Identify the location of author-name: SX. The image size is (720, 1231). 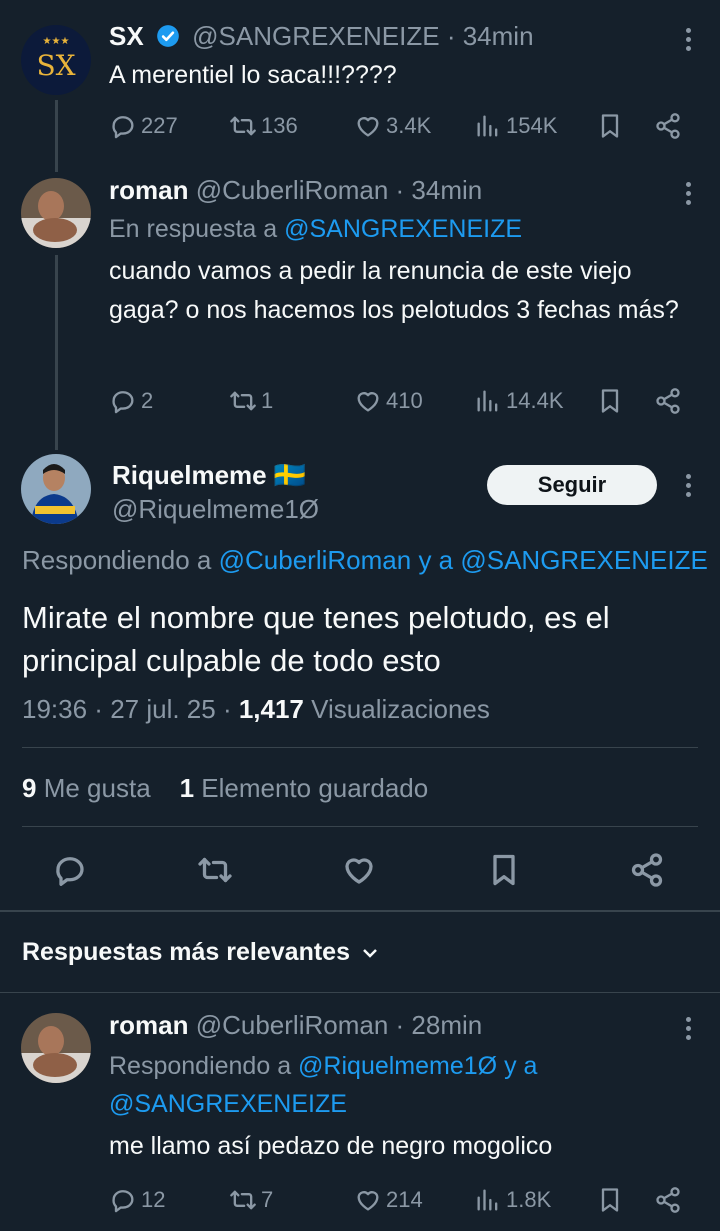
(126, 36).